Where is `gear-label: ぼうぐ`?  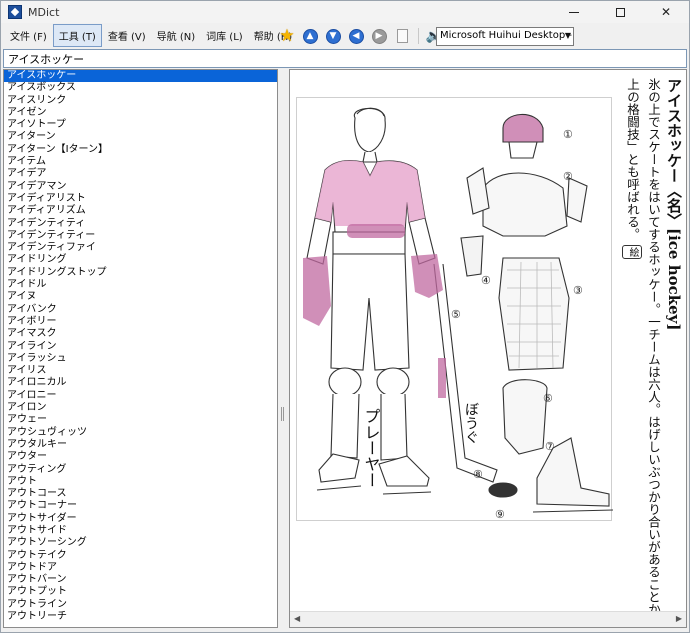 gear-label: ぼうぐ is located at coordinates (471, 423).